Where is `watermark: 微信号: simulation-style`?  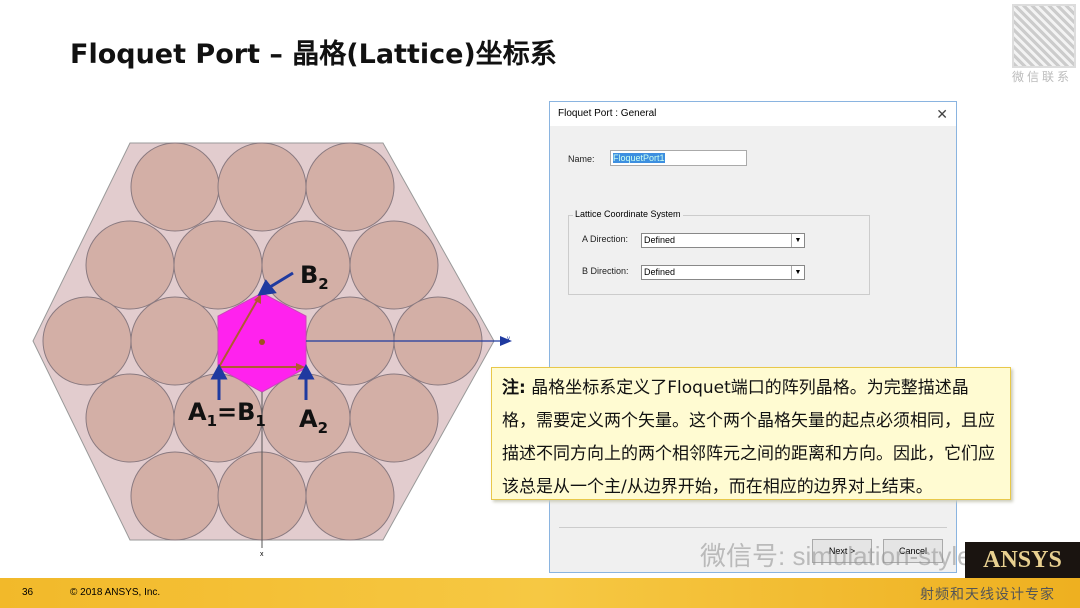
watermark: 微信号: simulation-style is located at coordinates (836, 556).